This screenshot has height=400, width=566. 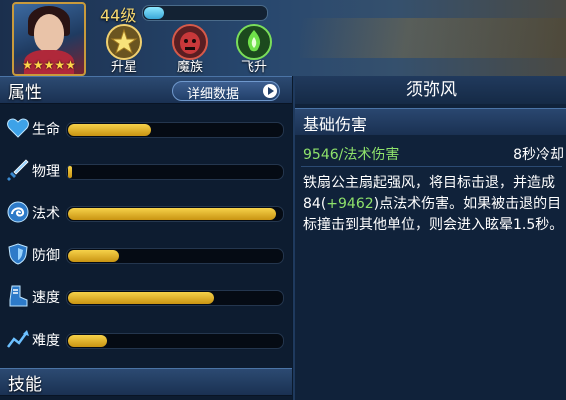 I want to click on attr-row-defense: 防御, so click(x=146, y=254).